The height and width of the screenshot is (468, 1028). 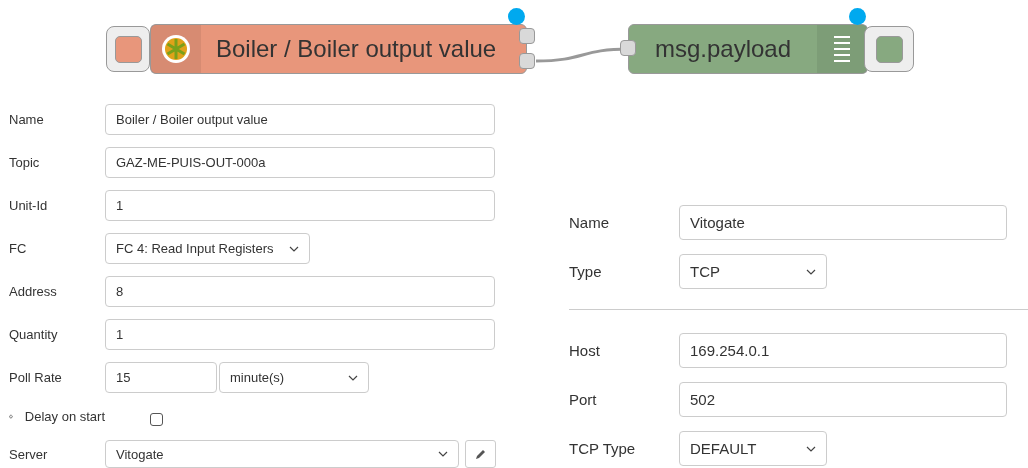 What do you see at coordinates (128, 49) in the screenshot?
I see `inject-button` at bounding box center [128, 49].